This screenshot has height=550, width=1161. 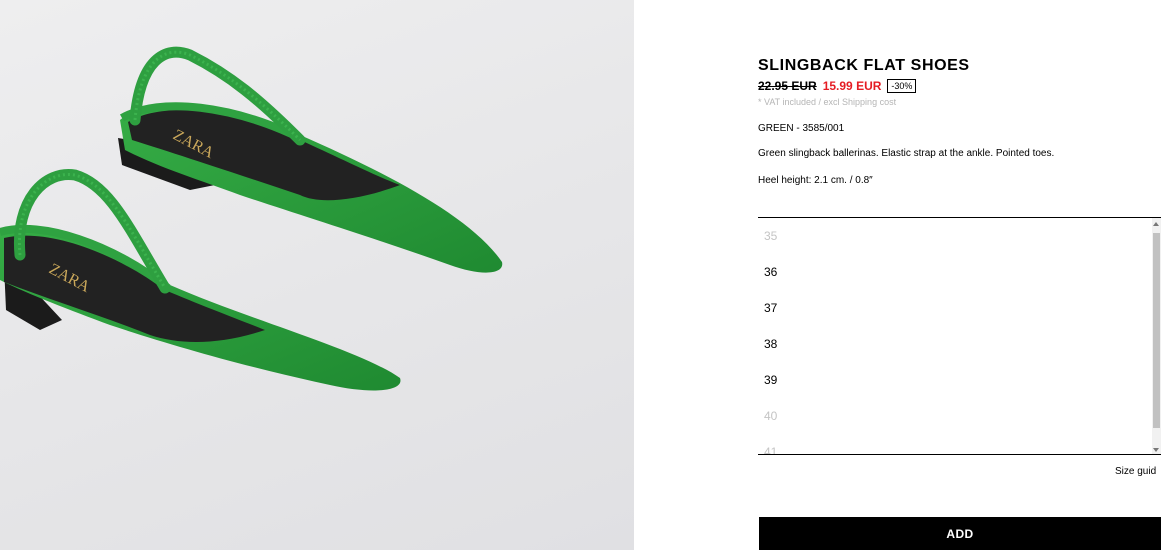 What do you see at coordinates (770, 354) in the screenshot?
I see `size-option-38: 38` at bounding box center [770, 354].